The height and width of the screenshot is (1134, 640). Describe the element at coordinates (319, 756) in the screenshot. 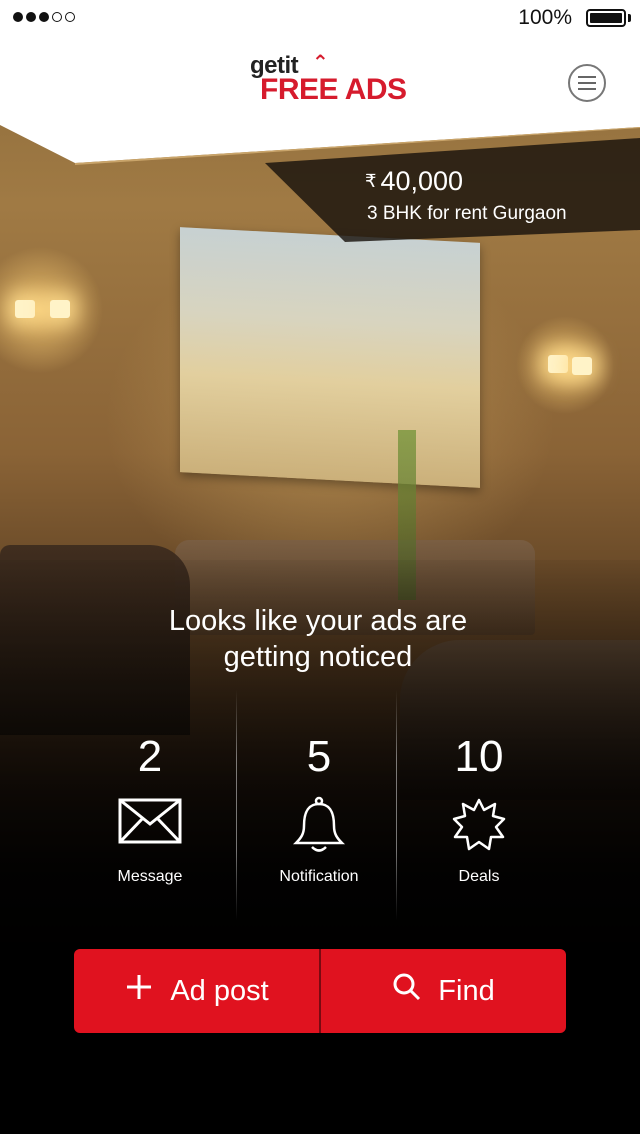

I see `notification-count: 5` at that location.